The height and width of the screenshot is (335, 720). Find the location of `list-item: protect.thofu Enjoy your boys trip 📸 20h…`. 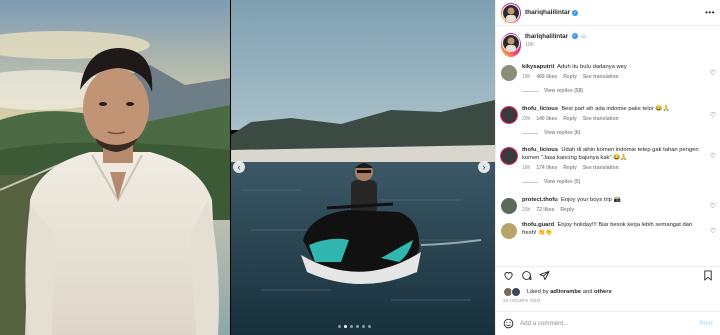

list-item: protect.thofu Enjoy your boys trip 📸 20h… is located at coordinates (608, 205).